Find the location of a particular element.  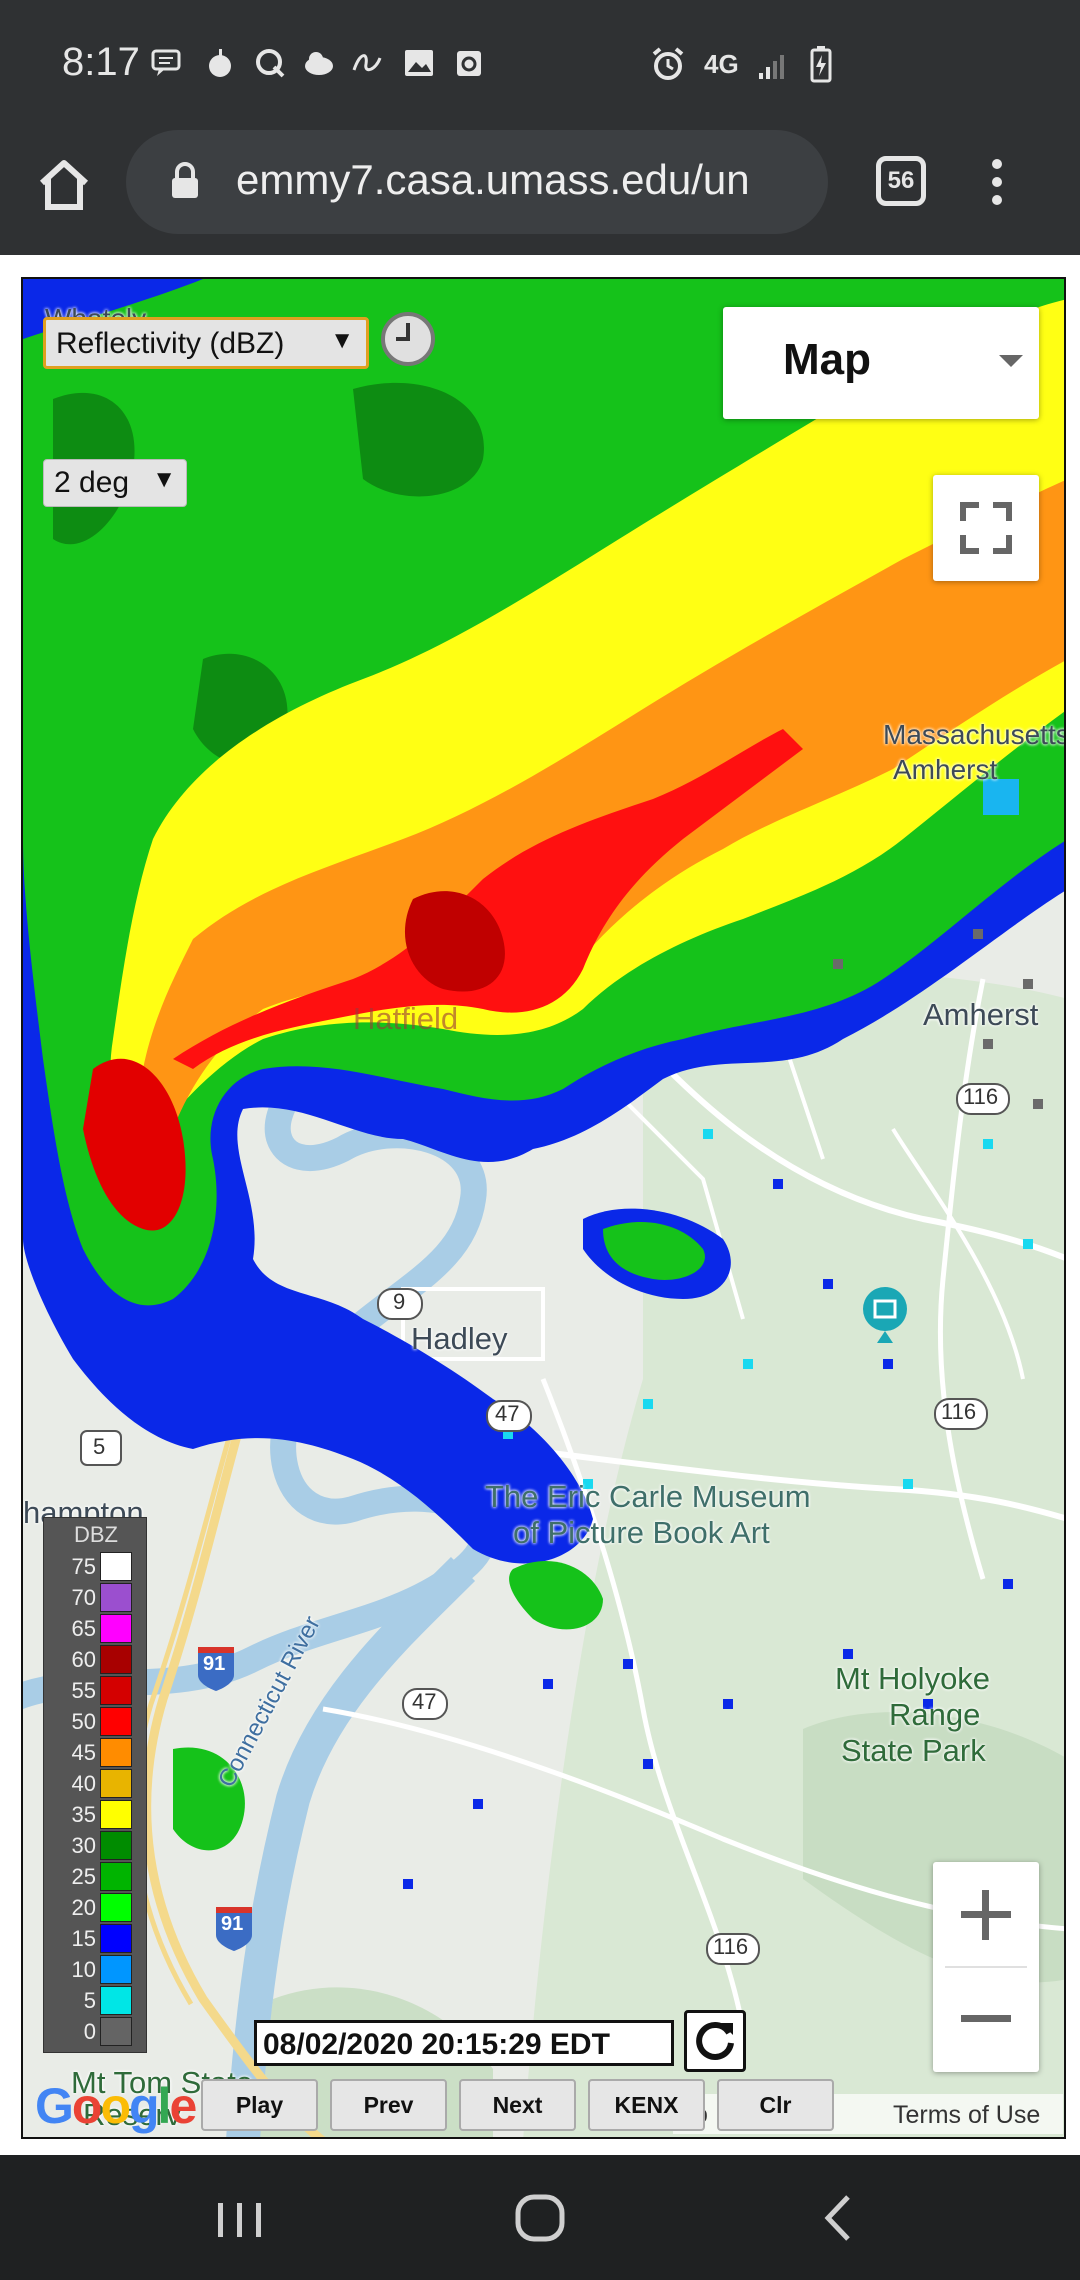

map-label-hatfield: Hatfield is located at coordinates (406, 1018).